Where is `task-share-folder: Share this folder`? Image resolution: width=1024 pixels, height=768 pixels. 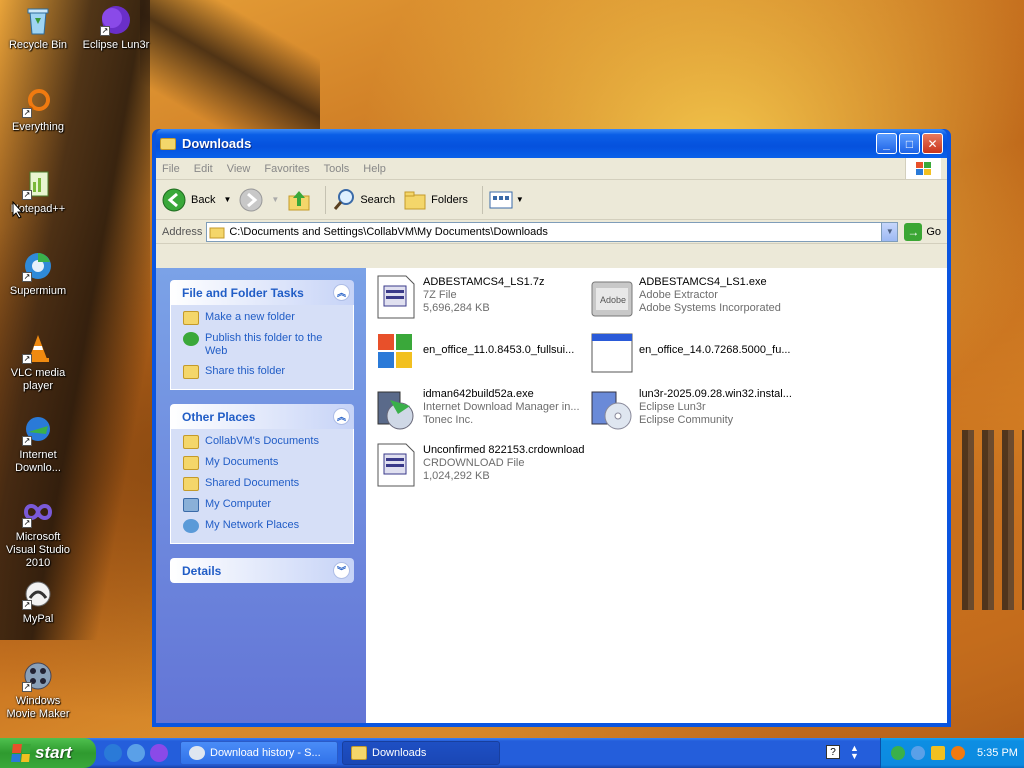 task-share-folder: Share this folder is located at coordinates (264, 372).